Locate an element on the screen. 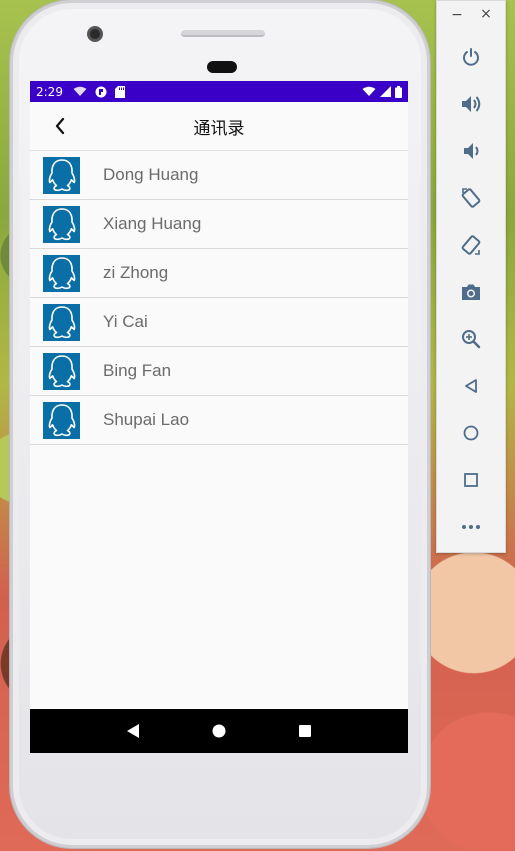 This screenshot has height=851, width=515. navigation-bar is located at coordinates (219, 731).